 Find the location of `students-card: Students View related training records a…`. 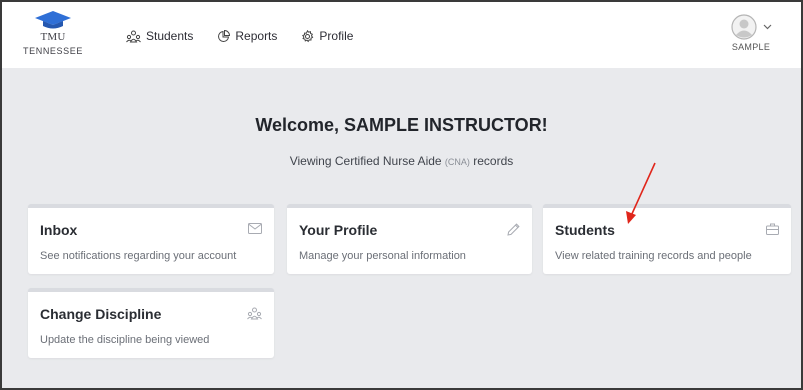

students-card: Students View related training records a… is located at coordinates (667, 239).